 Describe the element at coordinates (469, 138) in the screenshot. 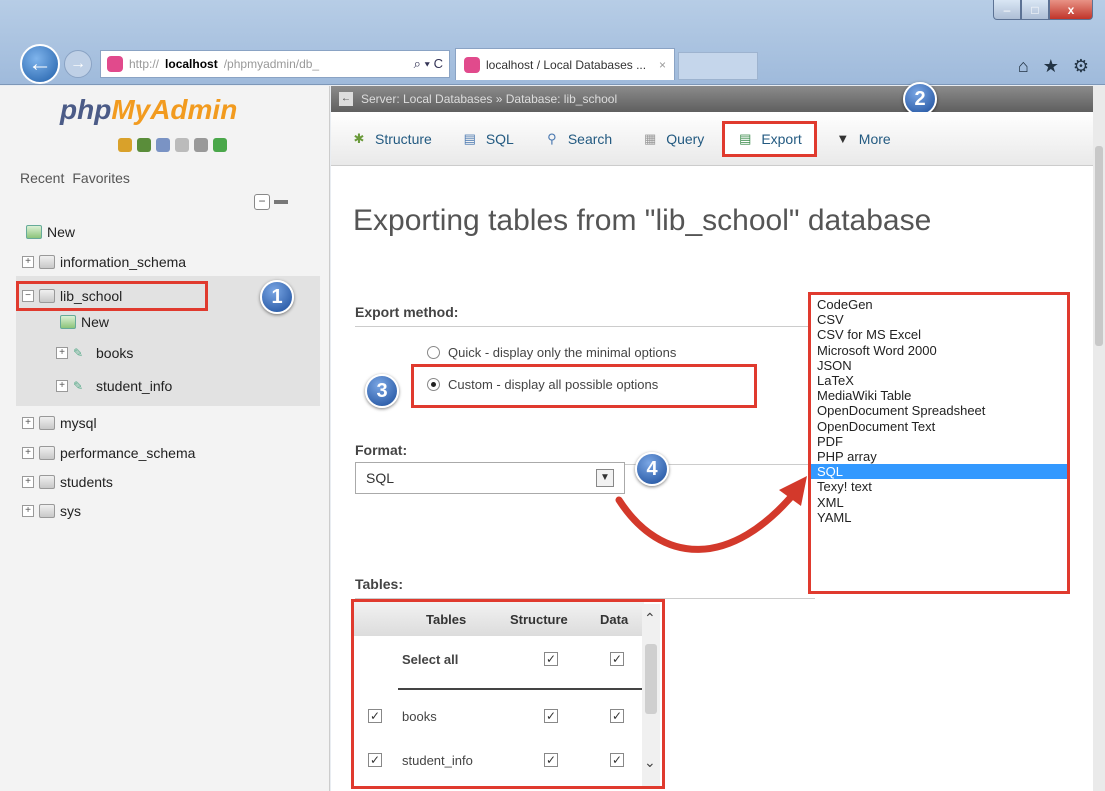

I see `sql-icon: ▤` at that location.